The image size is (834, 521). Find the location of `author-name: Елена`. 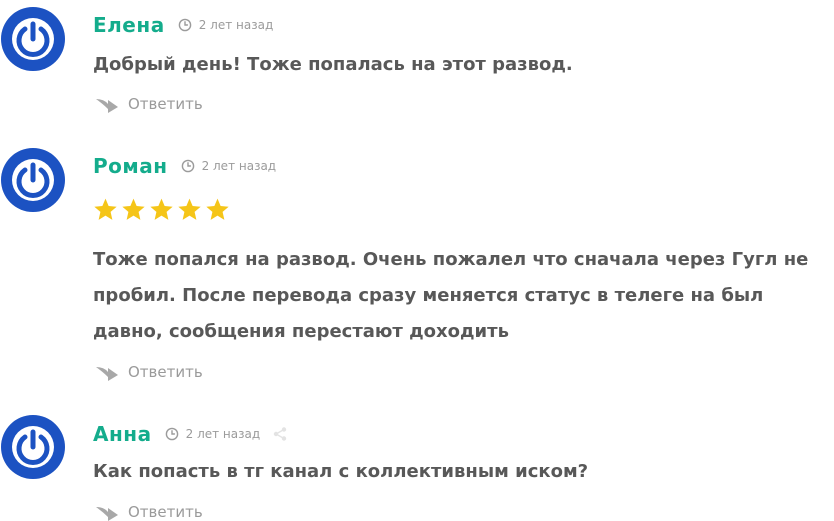

author-name: Елена is located at coordinates (129, 25).